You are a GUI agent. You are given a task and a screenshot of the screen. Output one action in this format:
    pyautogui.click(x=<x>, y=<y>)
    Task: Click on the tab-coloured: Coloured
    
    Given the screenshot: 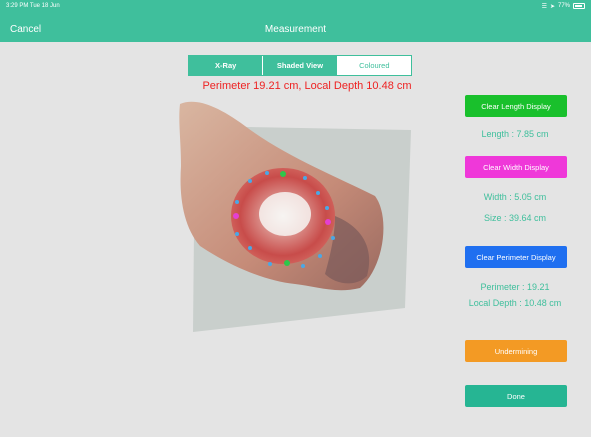 What is the action you would take?
    pyautogui.click(x=374, y=65)
    